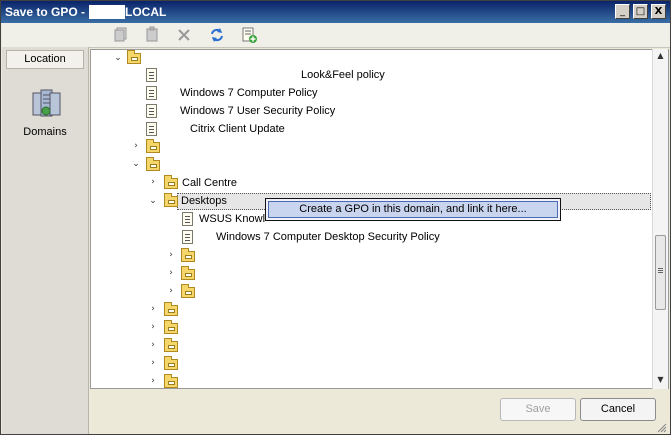  What do you see at coordinates (184, 35) in the screenshot?
I see `delete-icon` at bounding box center [184, 35].